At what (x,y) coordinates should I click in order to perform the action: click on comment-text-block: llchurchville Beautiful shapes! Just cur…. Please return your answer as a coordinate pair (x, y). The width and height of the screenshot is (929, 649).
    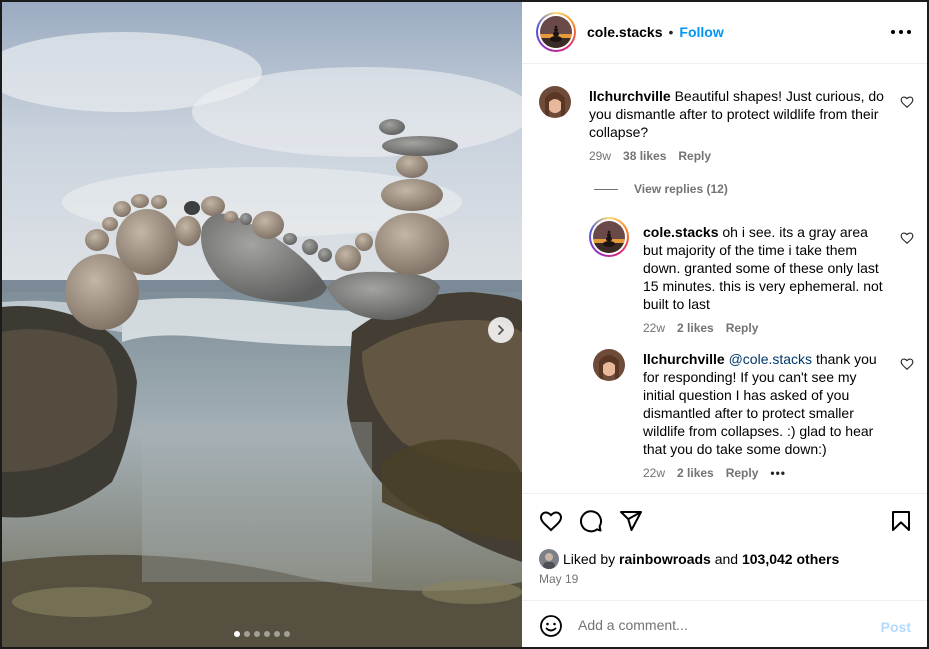
    Looking at the image, I should click on (739, 114).